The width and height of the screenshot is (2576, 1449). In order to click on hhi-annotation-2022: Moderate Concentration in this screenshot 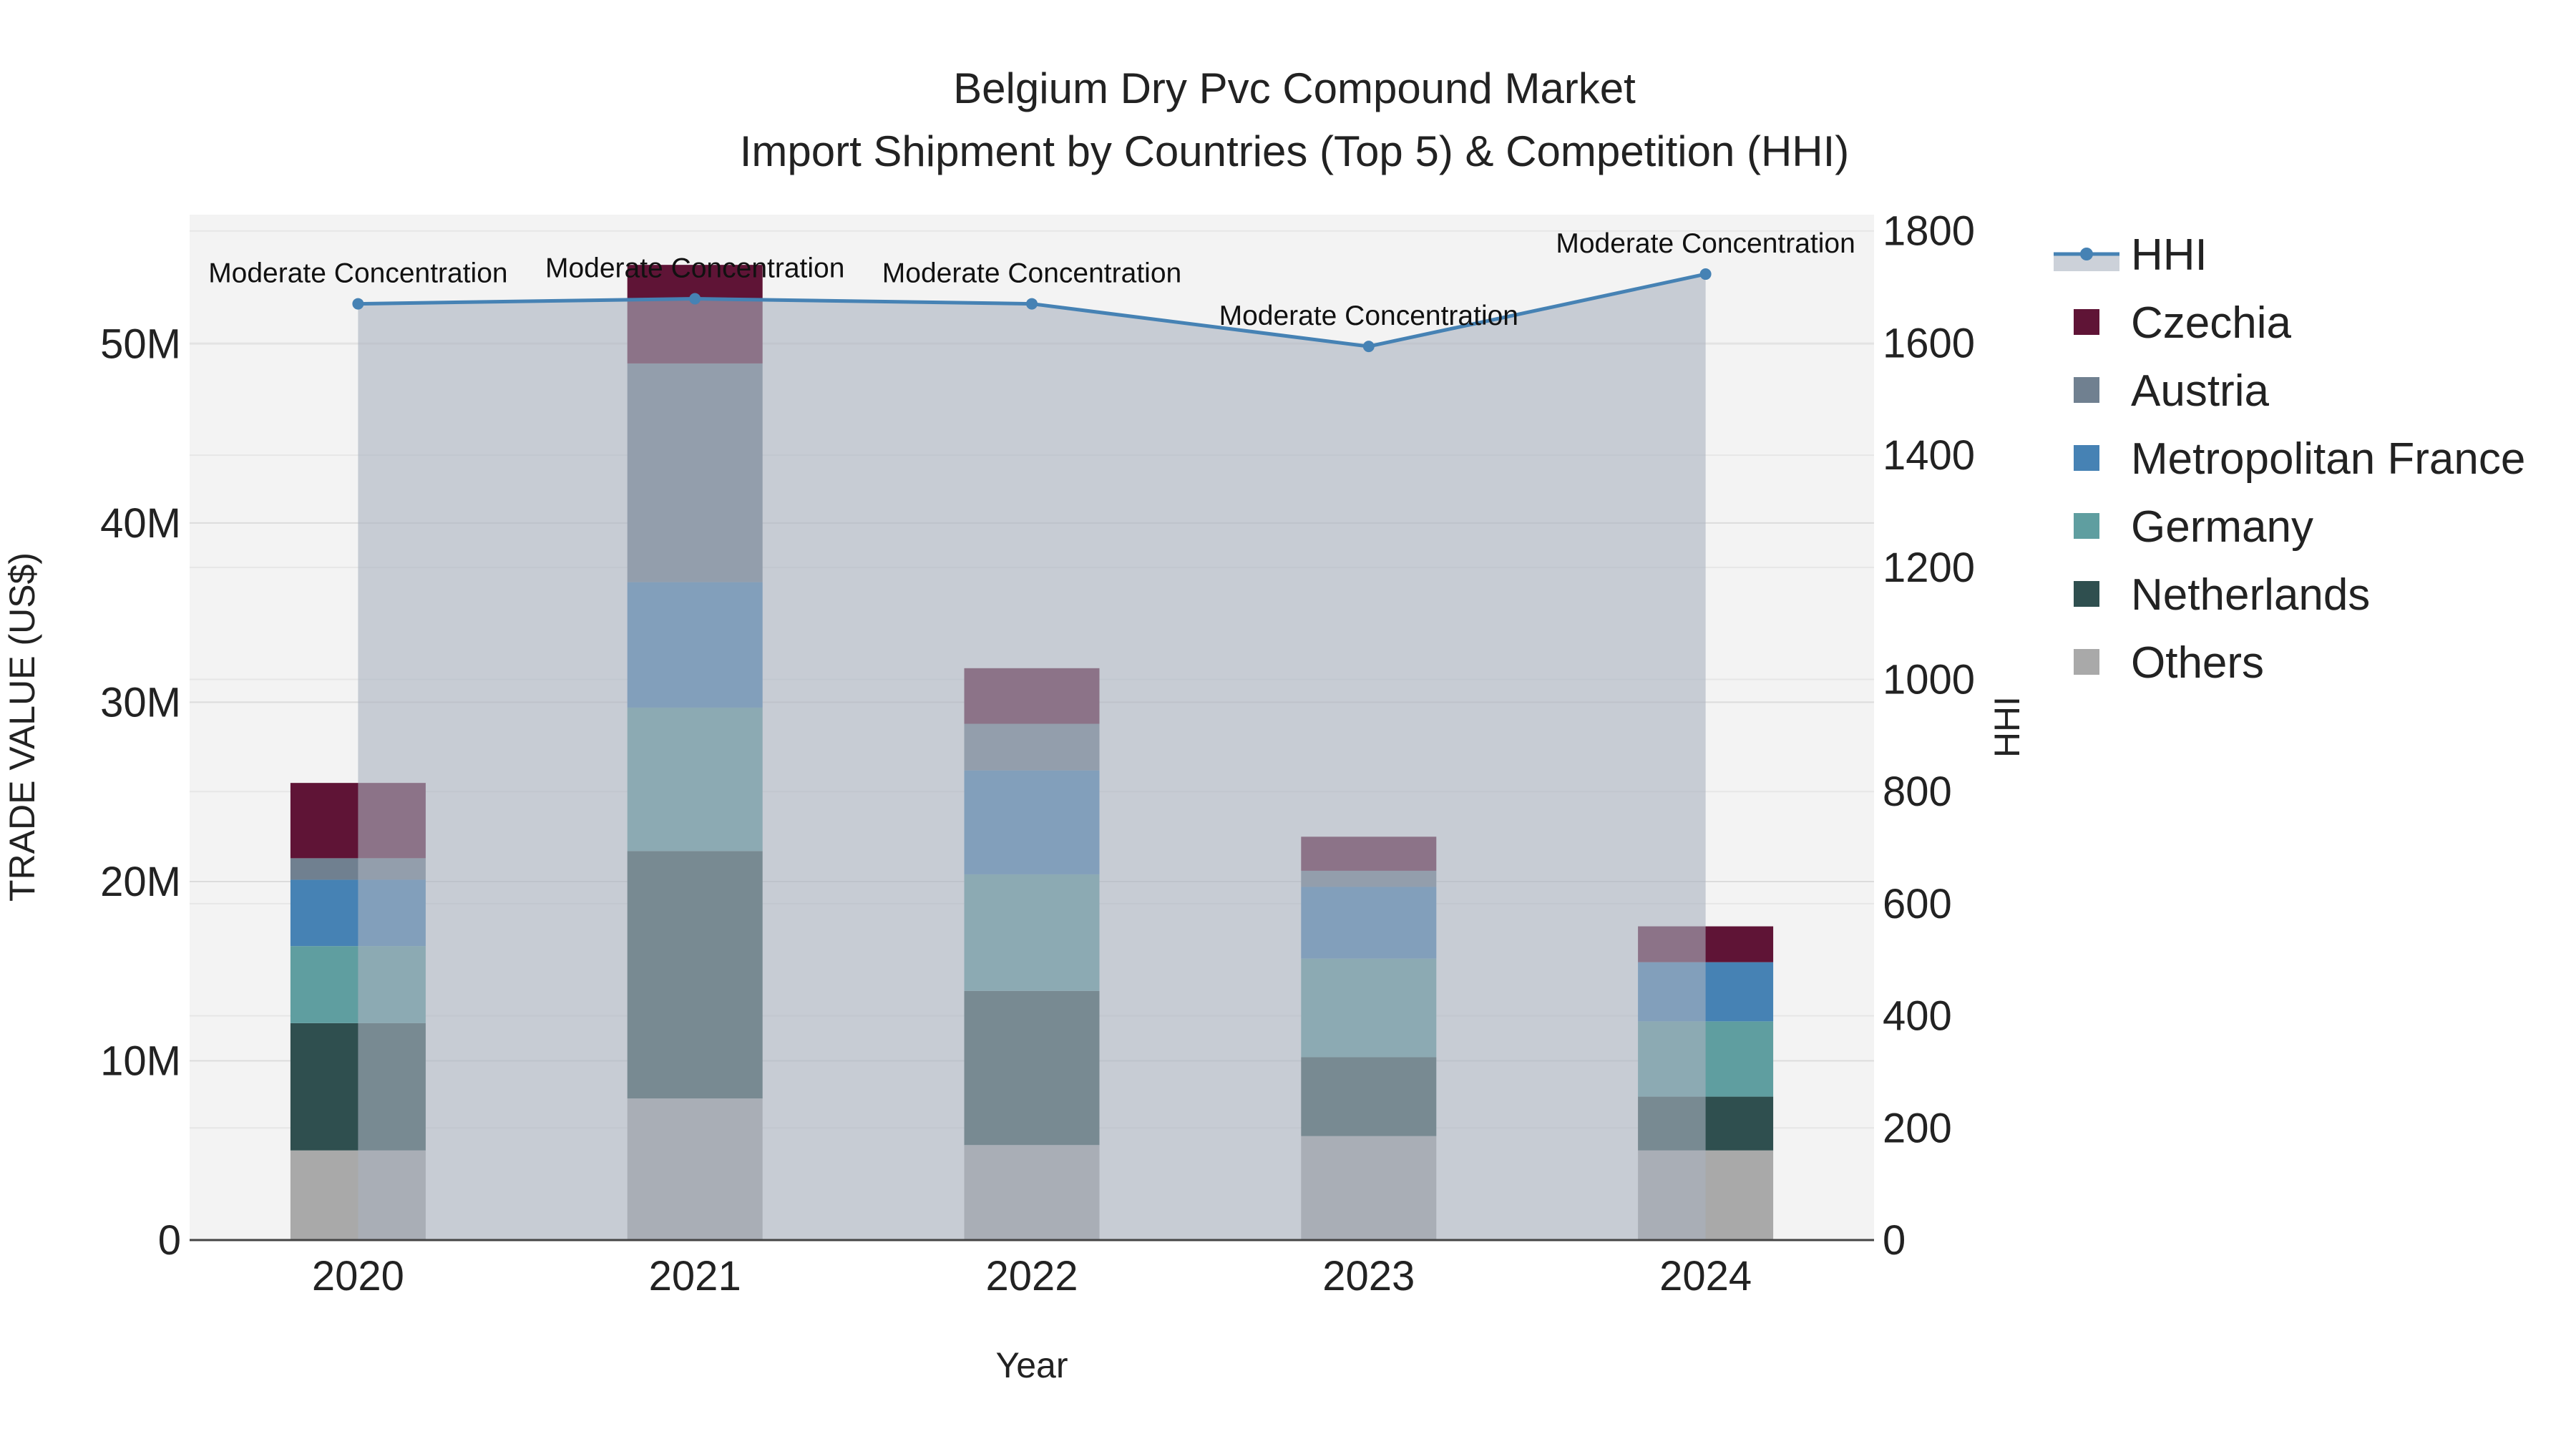, I will do `click(1031, 273)`.